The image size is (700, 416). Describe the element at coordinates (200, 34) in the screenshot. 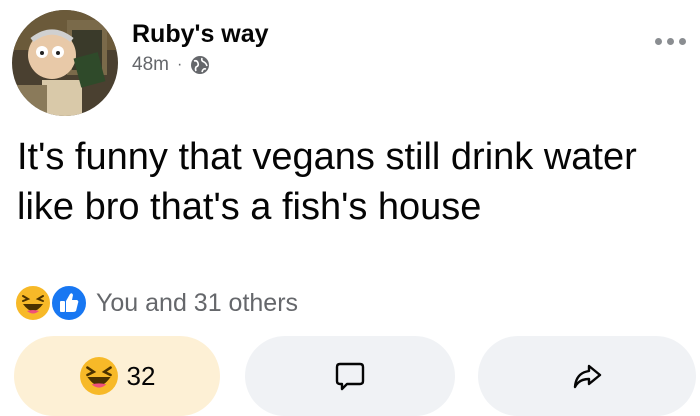

I see `author-name: Ruby's way` at that location.